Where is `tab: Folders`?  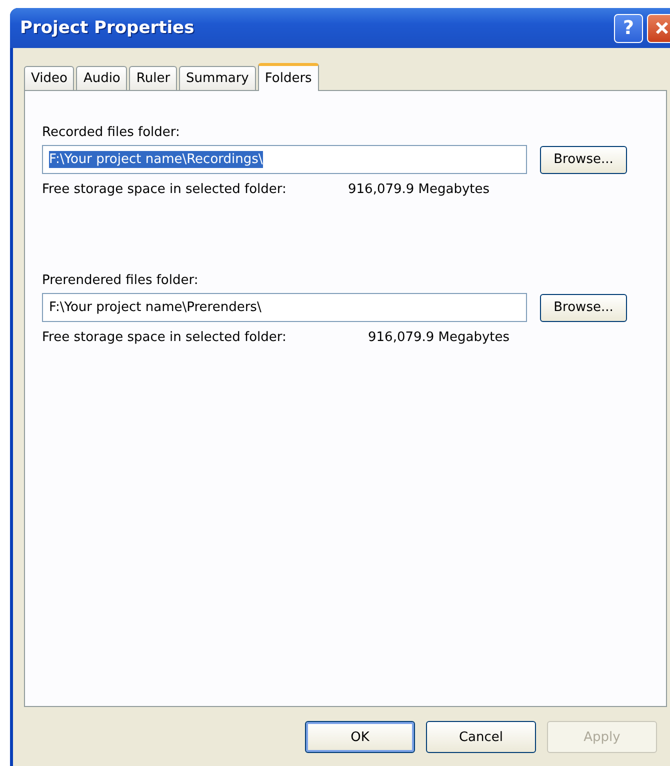 tab: Folders is located at coordinates (288, 77).